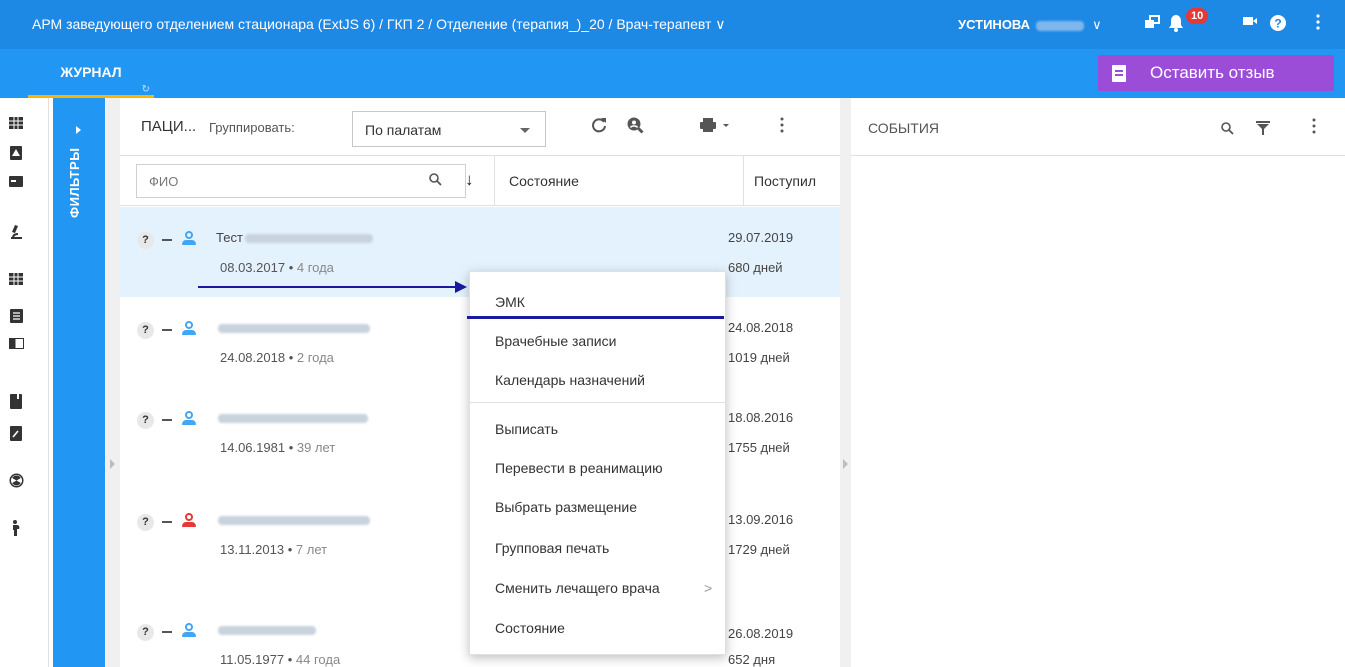 The height and width of the screenshot is (667, 1345). I want to click on column-header-admitted: Поступил, so click(785, 181).